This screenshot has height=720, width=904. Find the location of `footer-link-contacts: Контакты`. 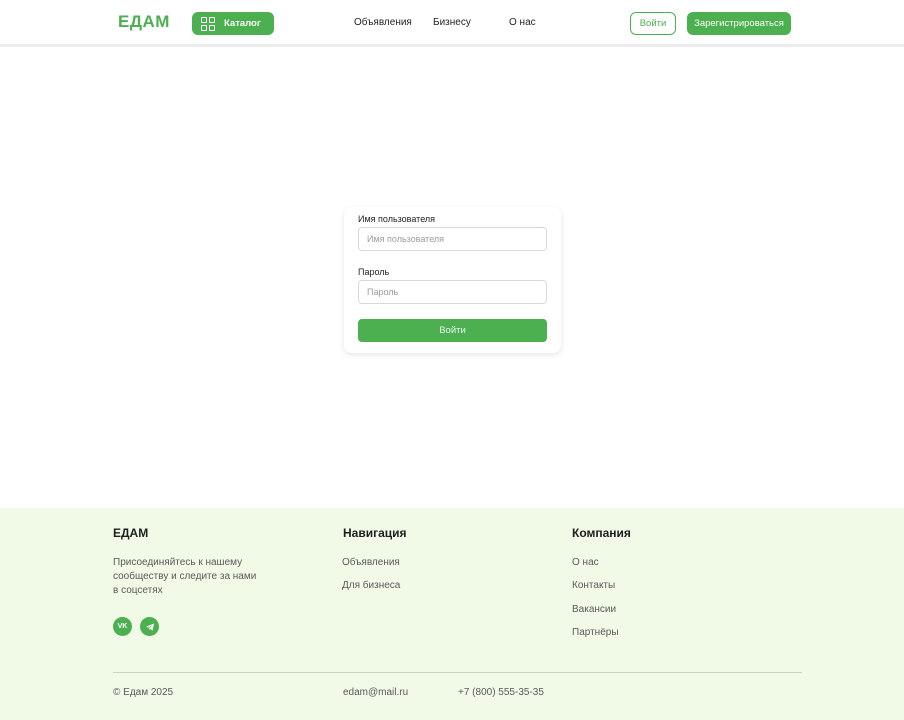

footer-link-contacts: Контакты is located at coordinates (593, 585).